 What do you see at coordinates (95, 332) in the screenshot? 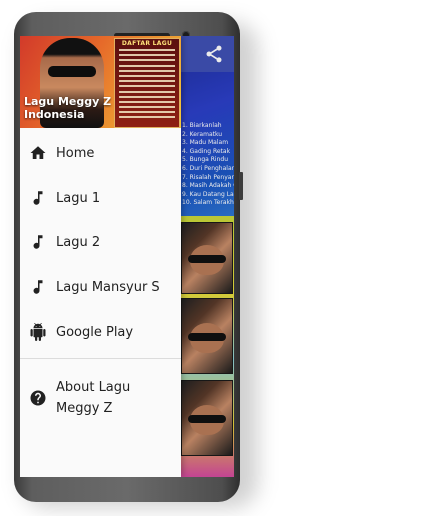
I see `nav-item-label: Google Play` at bounding box center [95, 332].